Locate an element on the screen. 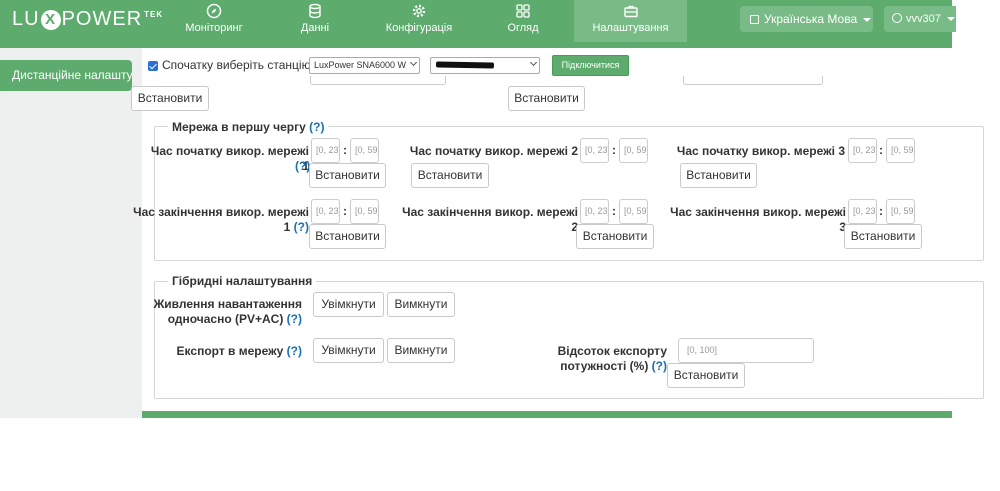 Image resolution: width=1000 pixels, height=491 pixels. compass-icon is located at coordinates (214, 11).